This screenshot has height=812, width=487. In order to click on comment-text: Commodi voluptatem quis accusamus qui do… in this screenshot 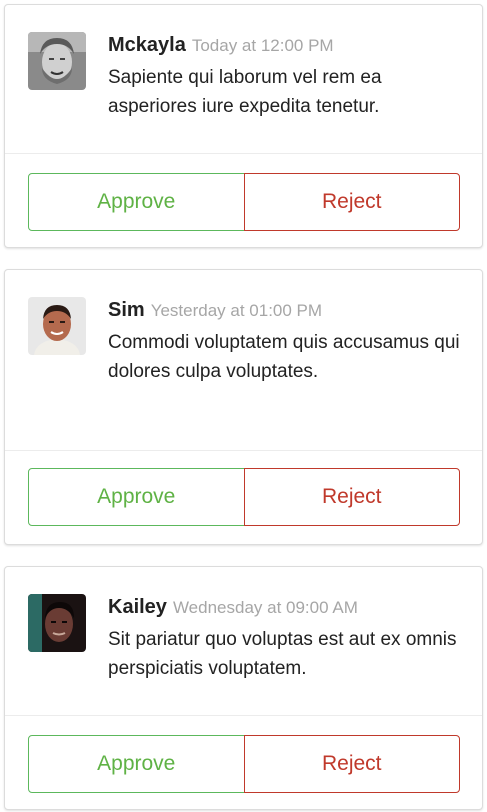, I will do `click(284, 357)`.